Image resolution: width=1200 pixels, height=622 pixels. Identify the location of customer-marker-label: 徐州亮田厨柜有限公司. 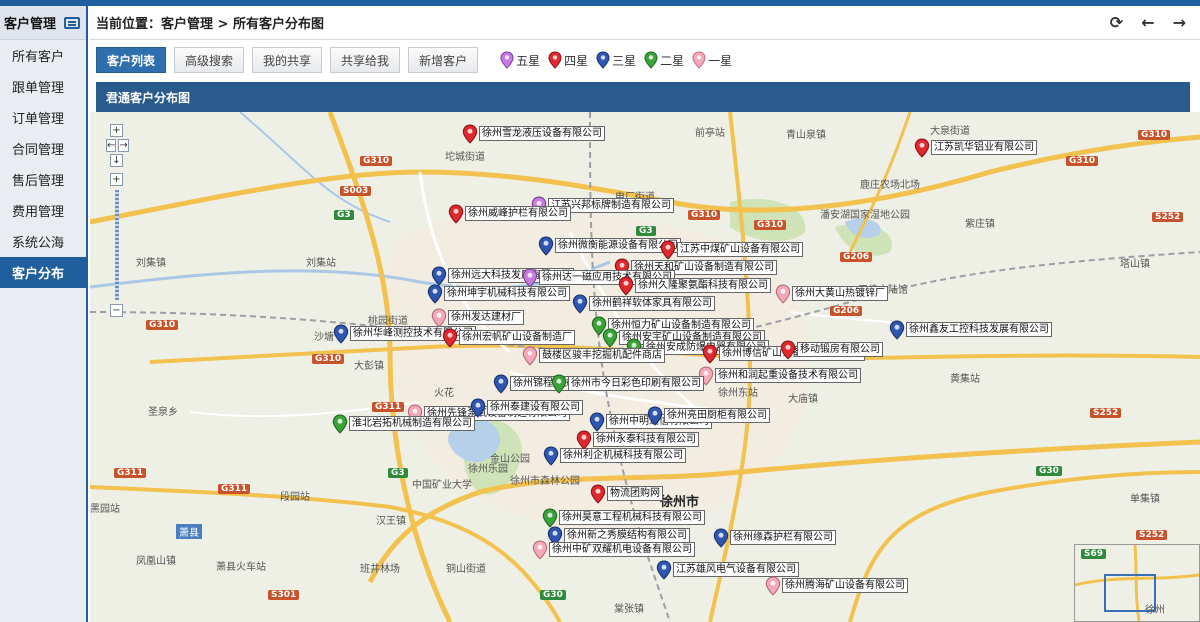
(717, 415).